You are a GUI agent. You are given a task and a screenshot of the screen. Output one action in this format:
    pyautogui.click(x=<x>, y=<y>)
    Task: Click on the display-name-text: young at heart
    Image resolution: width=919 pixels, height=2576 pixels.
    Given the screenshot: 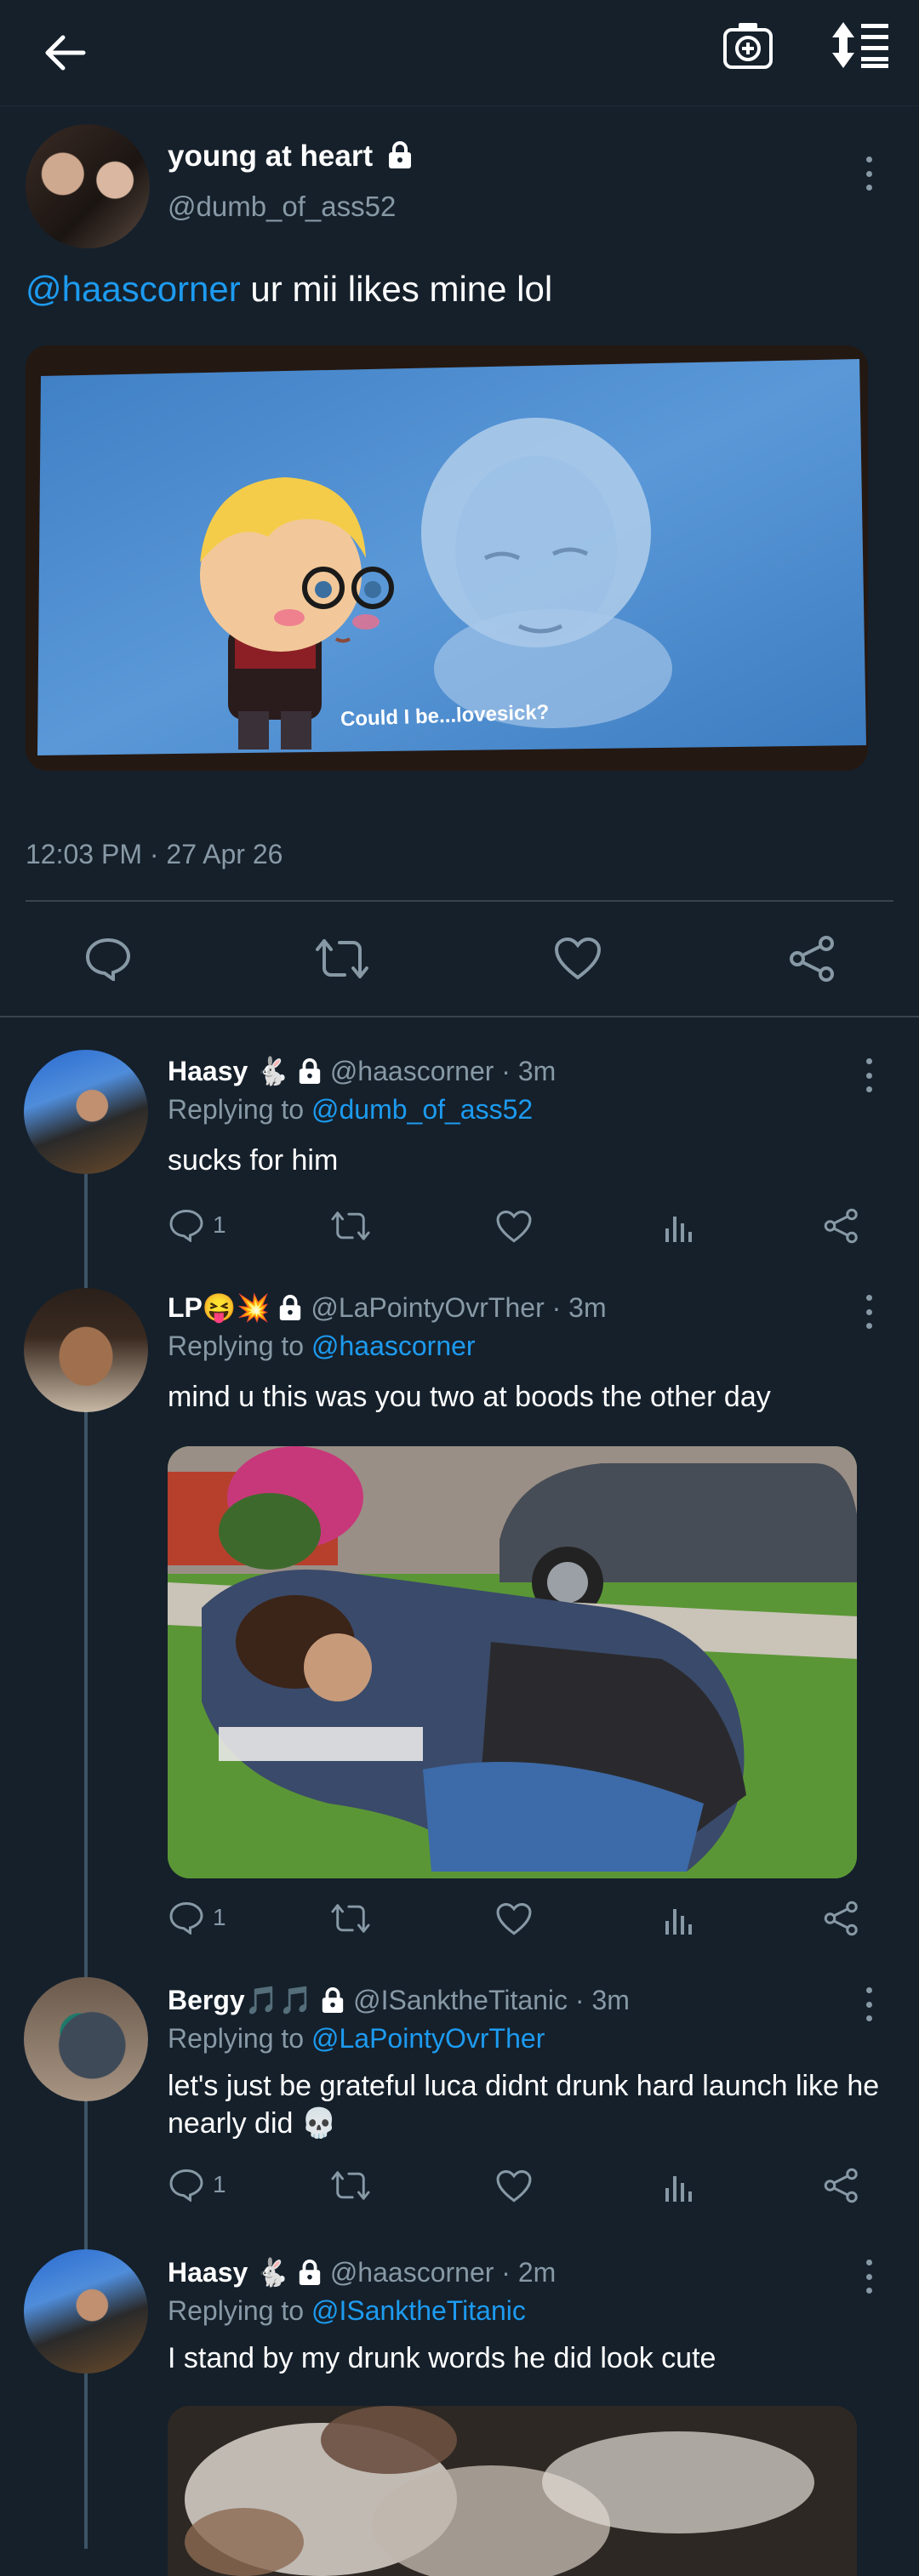 What is the action you would take?
    pyautogui.click(x=271, y=156)
    